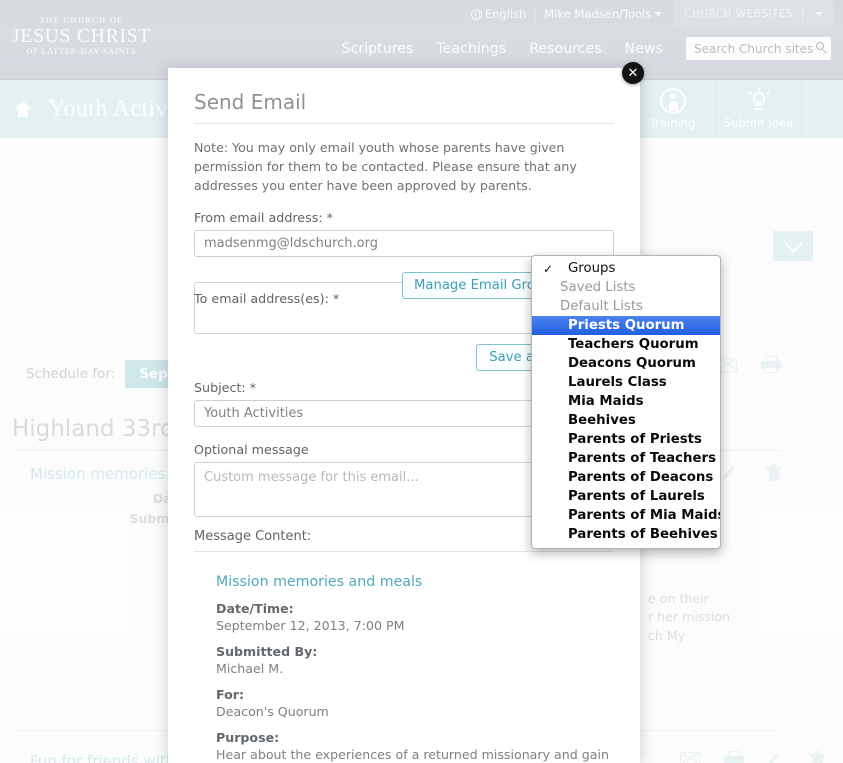 This screenshot has height=763, width=843. Describe the element at coordinates (626, 268) in the screenshot. I see `dropdown-item-groups: Groups` at that location.